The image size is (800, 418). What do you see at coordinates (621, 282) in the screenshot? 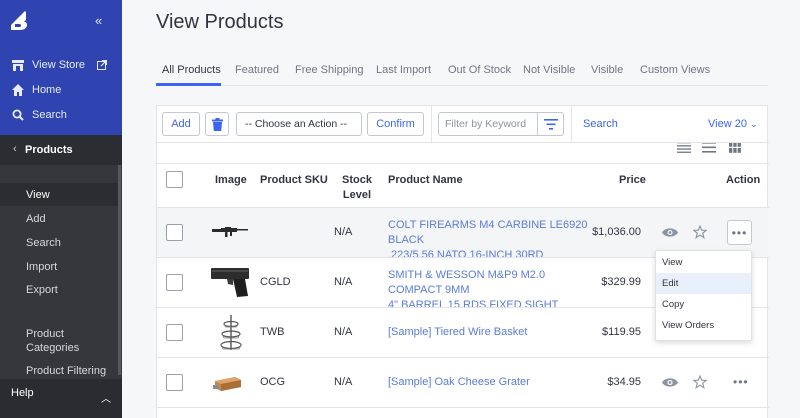
I see `price-cell: $329.99` at bounding box center [621, 282].